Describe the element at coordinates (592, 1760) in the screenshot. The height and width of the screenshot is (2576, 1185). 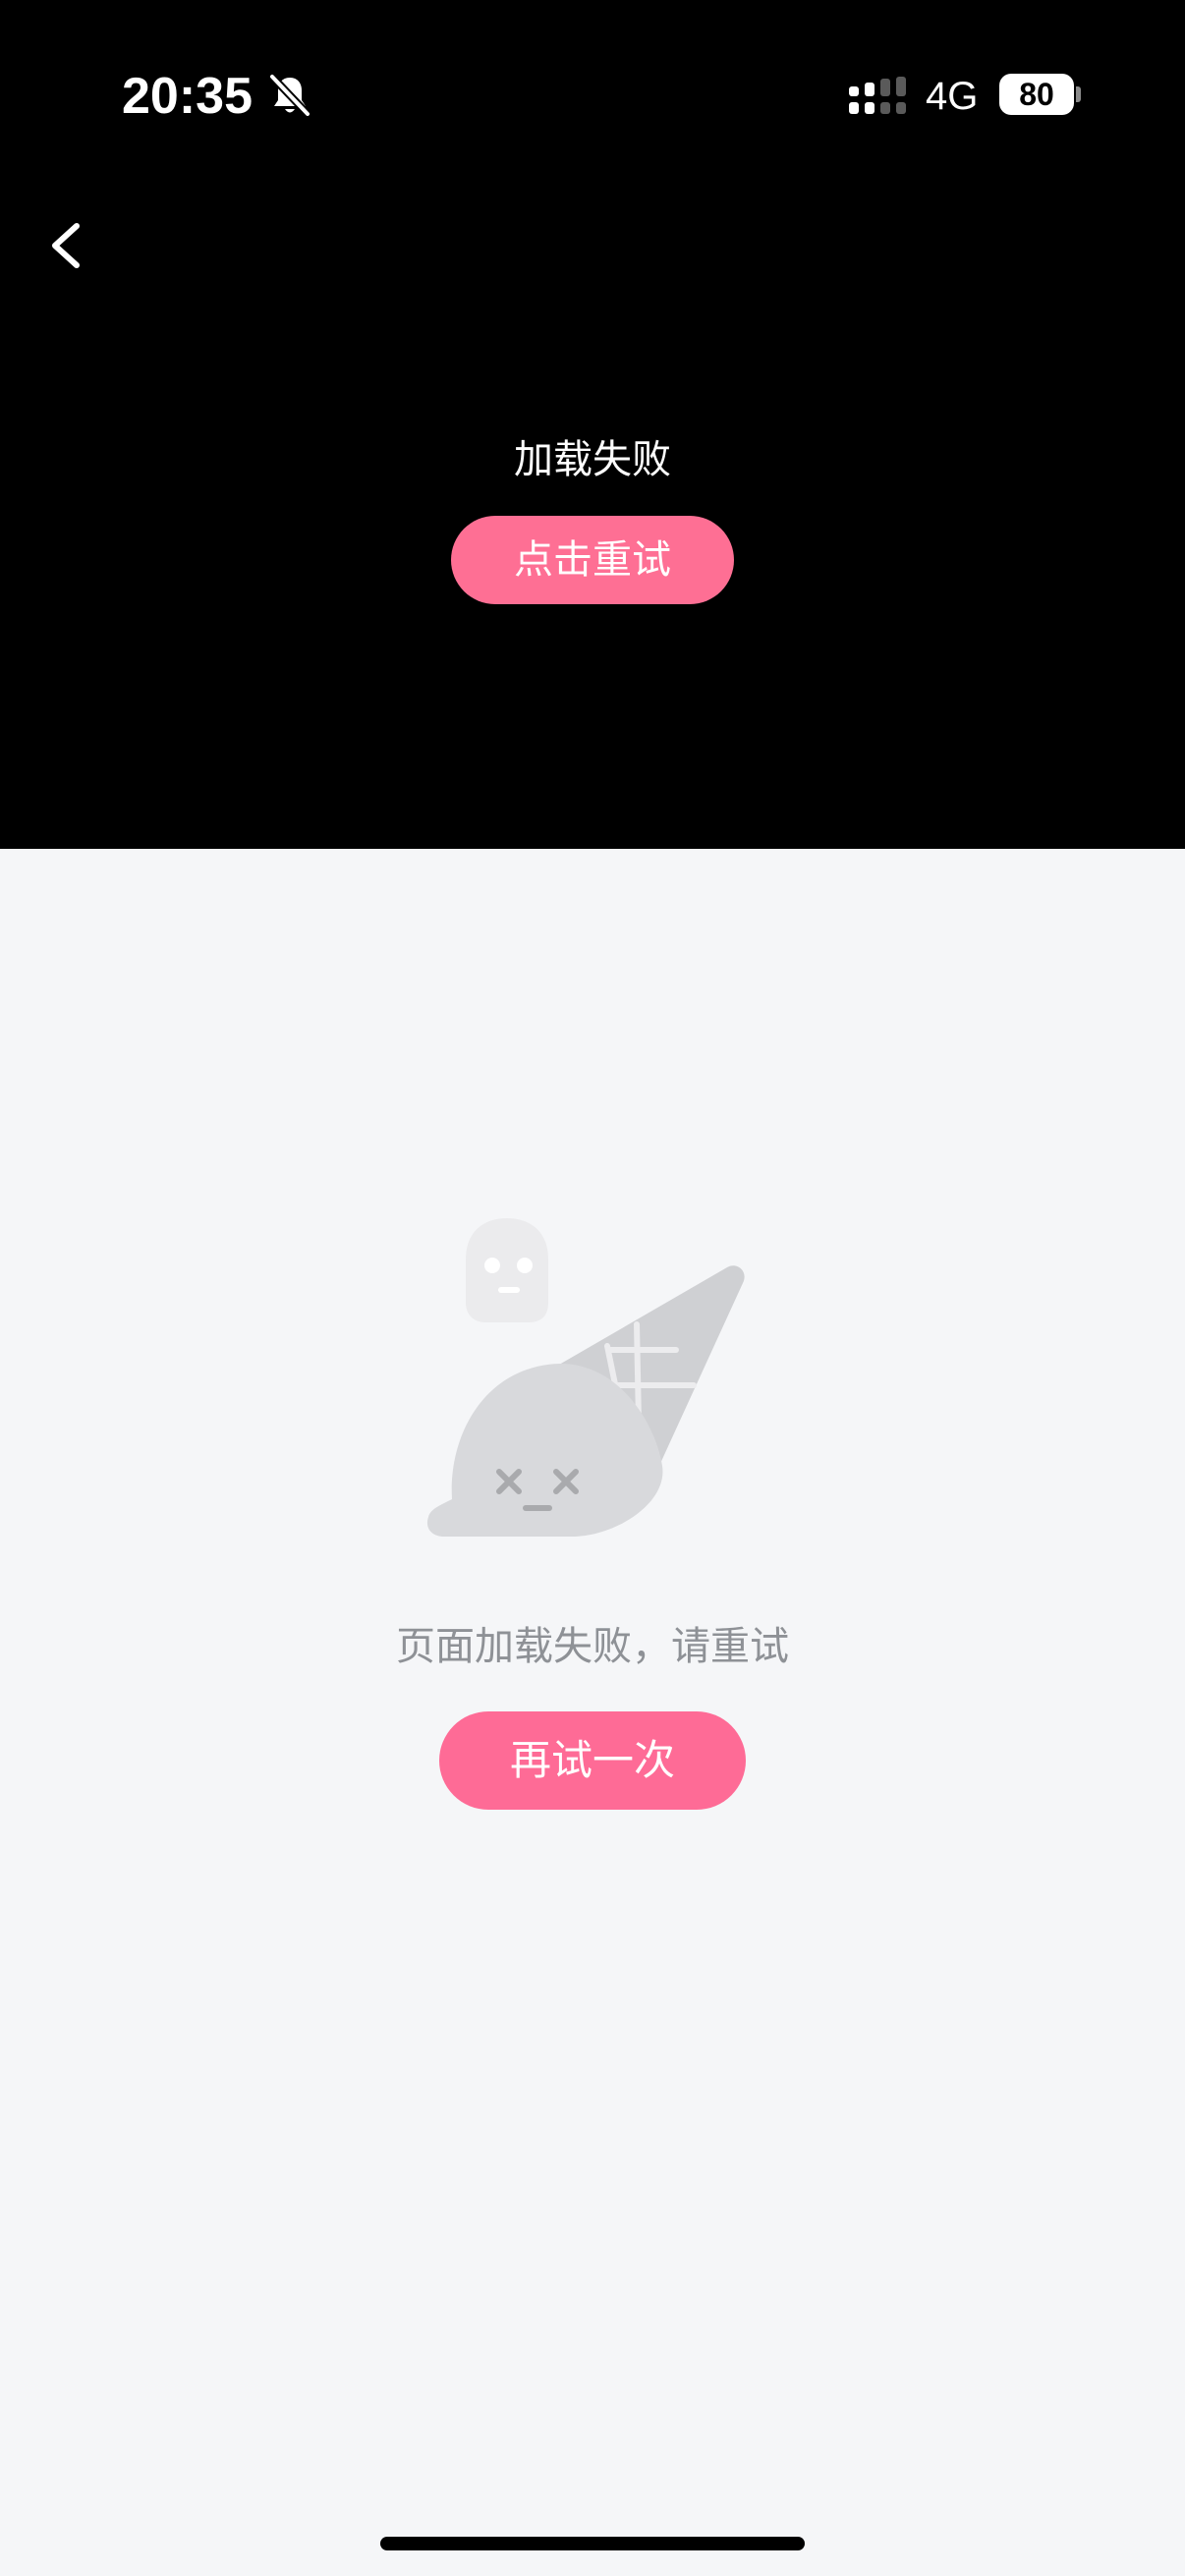
I see `page-retry-button: 再试一次` at that location.